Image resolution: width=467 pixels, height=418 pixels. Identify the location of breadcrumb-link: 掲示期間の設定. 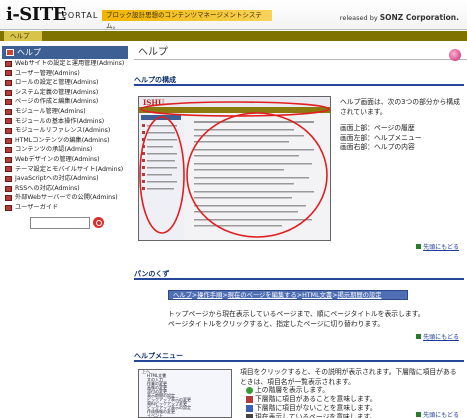
(359, 295).